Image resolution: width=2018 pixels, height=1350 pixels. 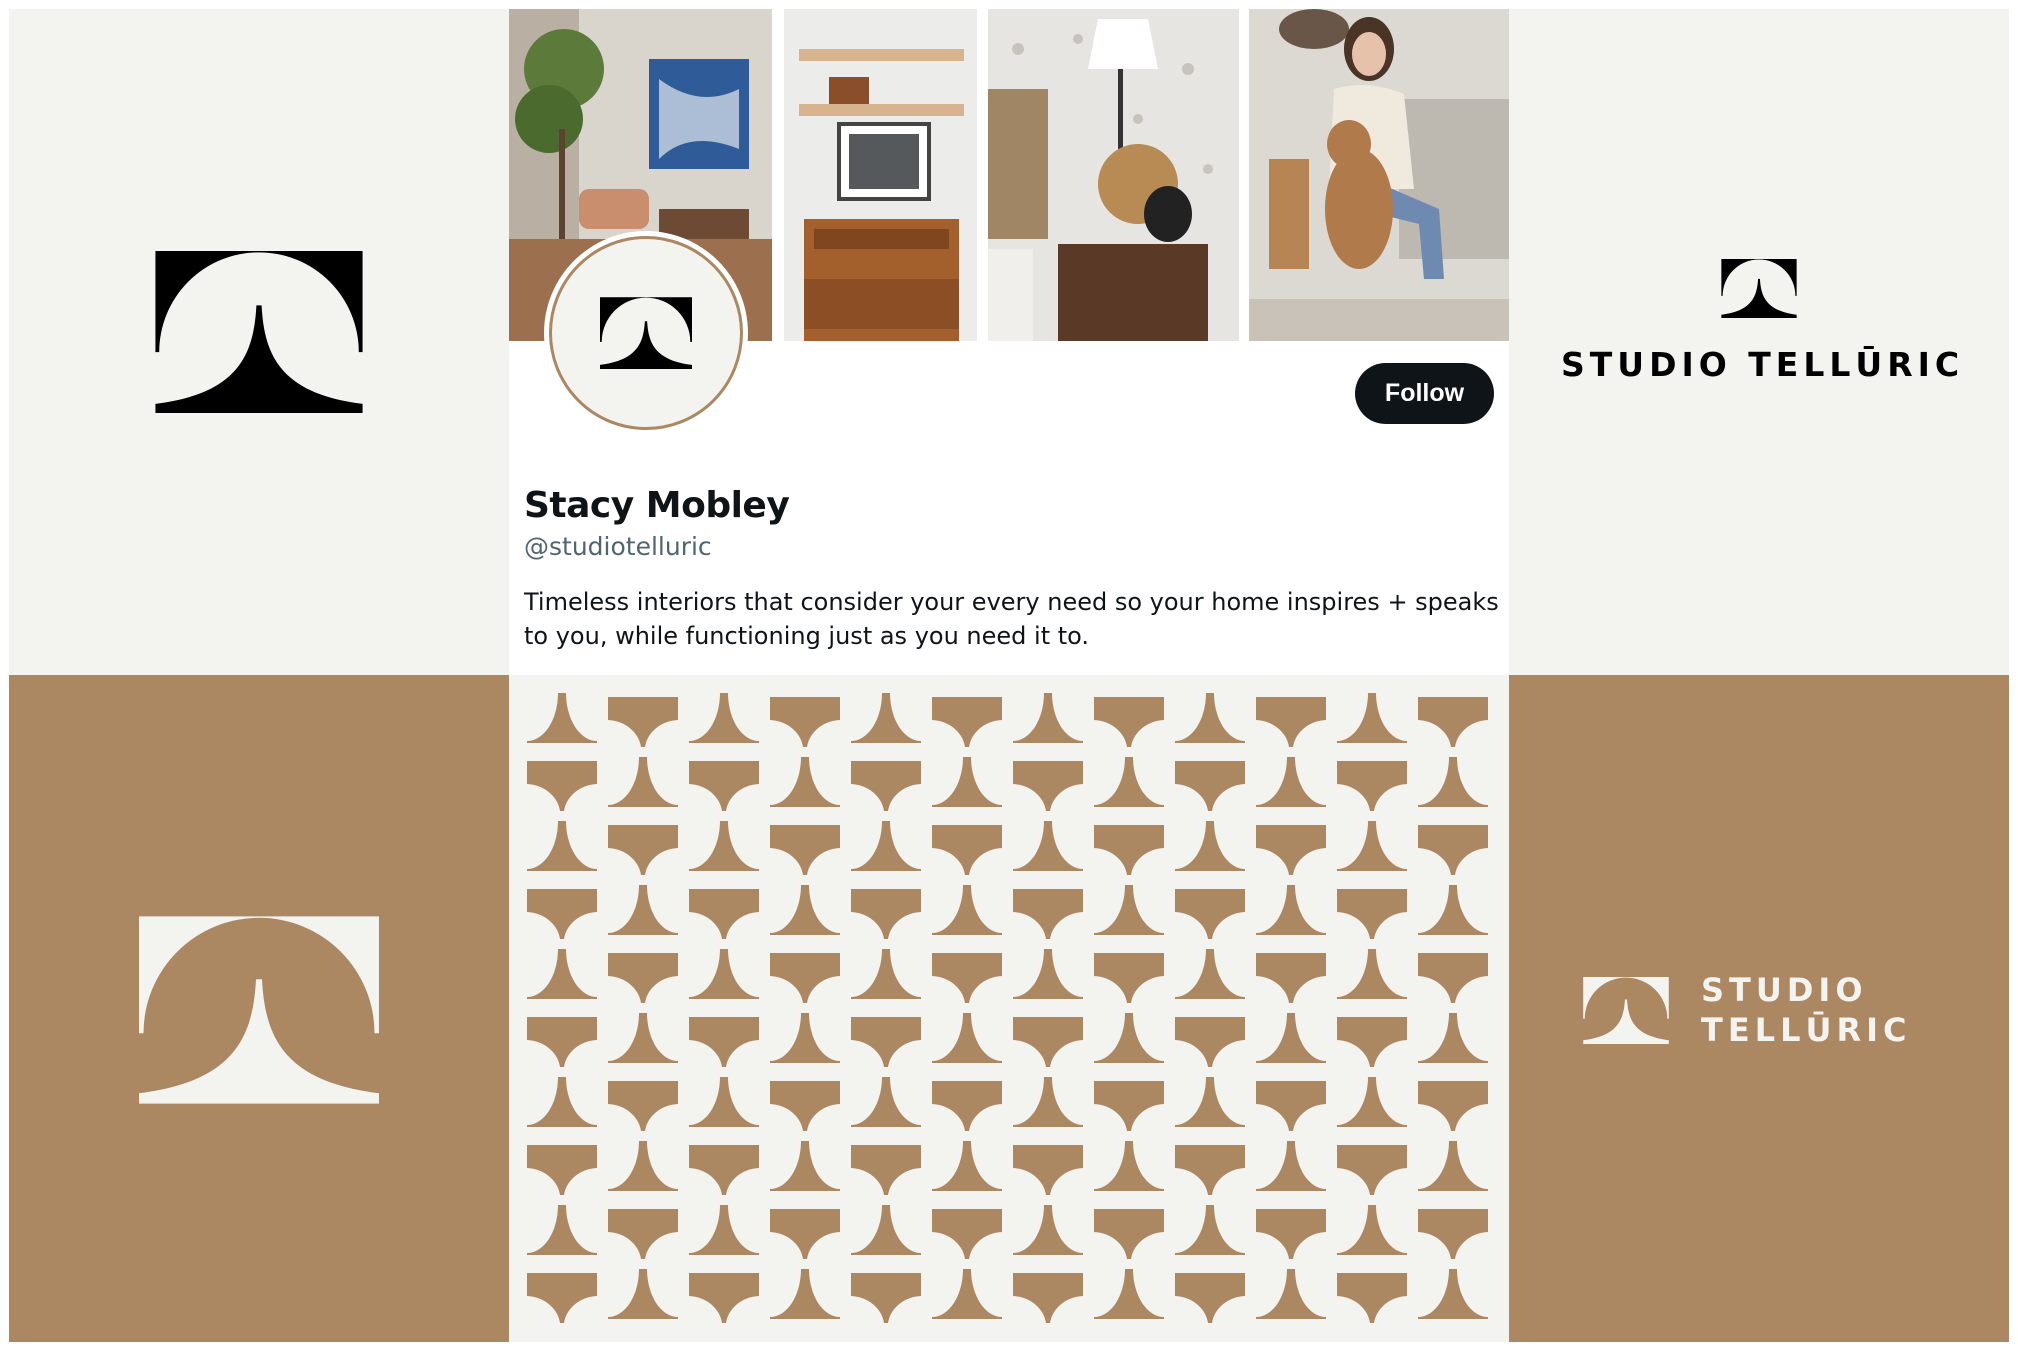 What do you see at coordinates (1113, 175) in the screenshot?
I see `header-photo-nightstand` at bounding box center [1113, 175].